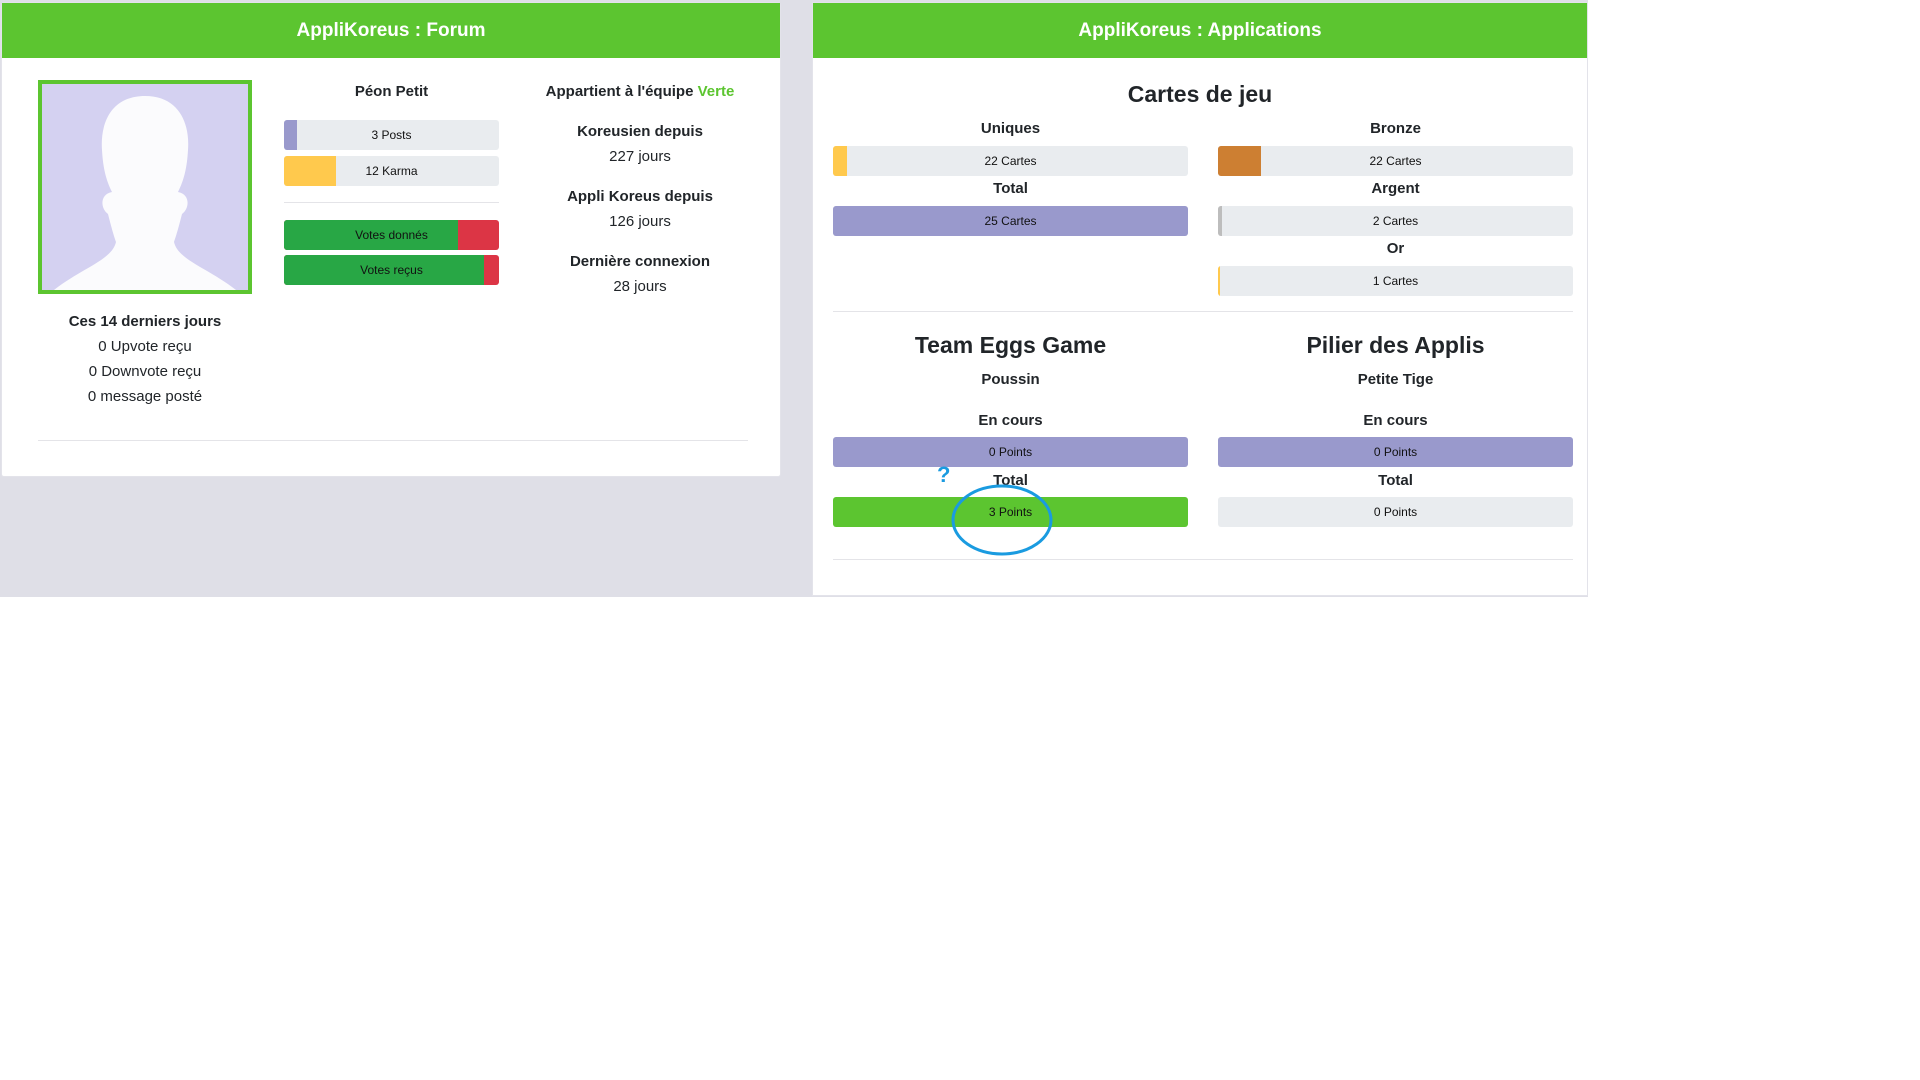 This screenshot has width=1920, height=1080. I want to click on forum-bottom-divider, so click(393, 440).